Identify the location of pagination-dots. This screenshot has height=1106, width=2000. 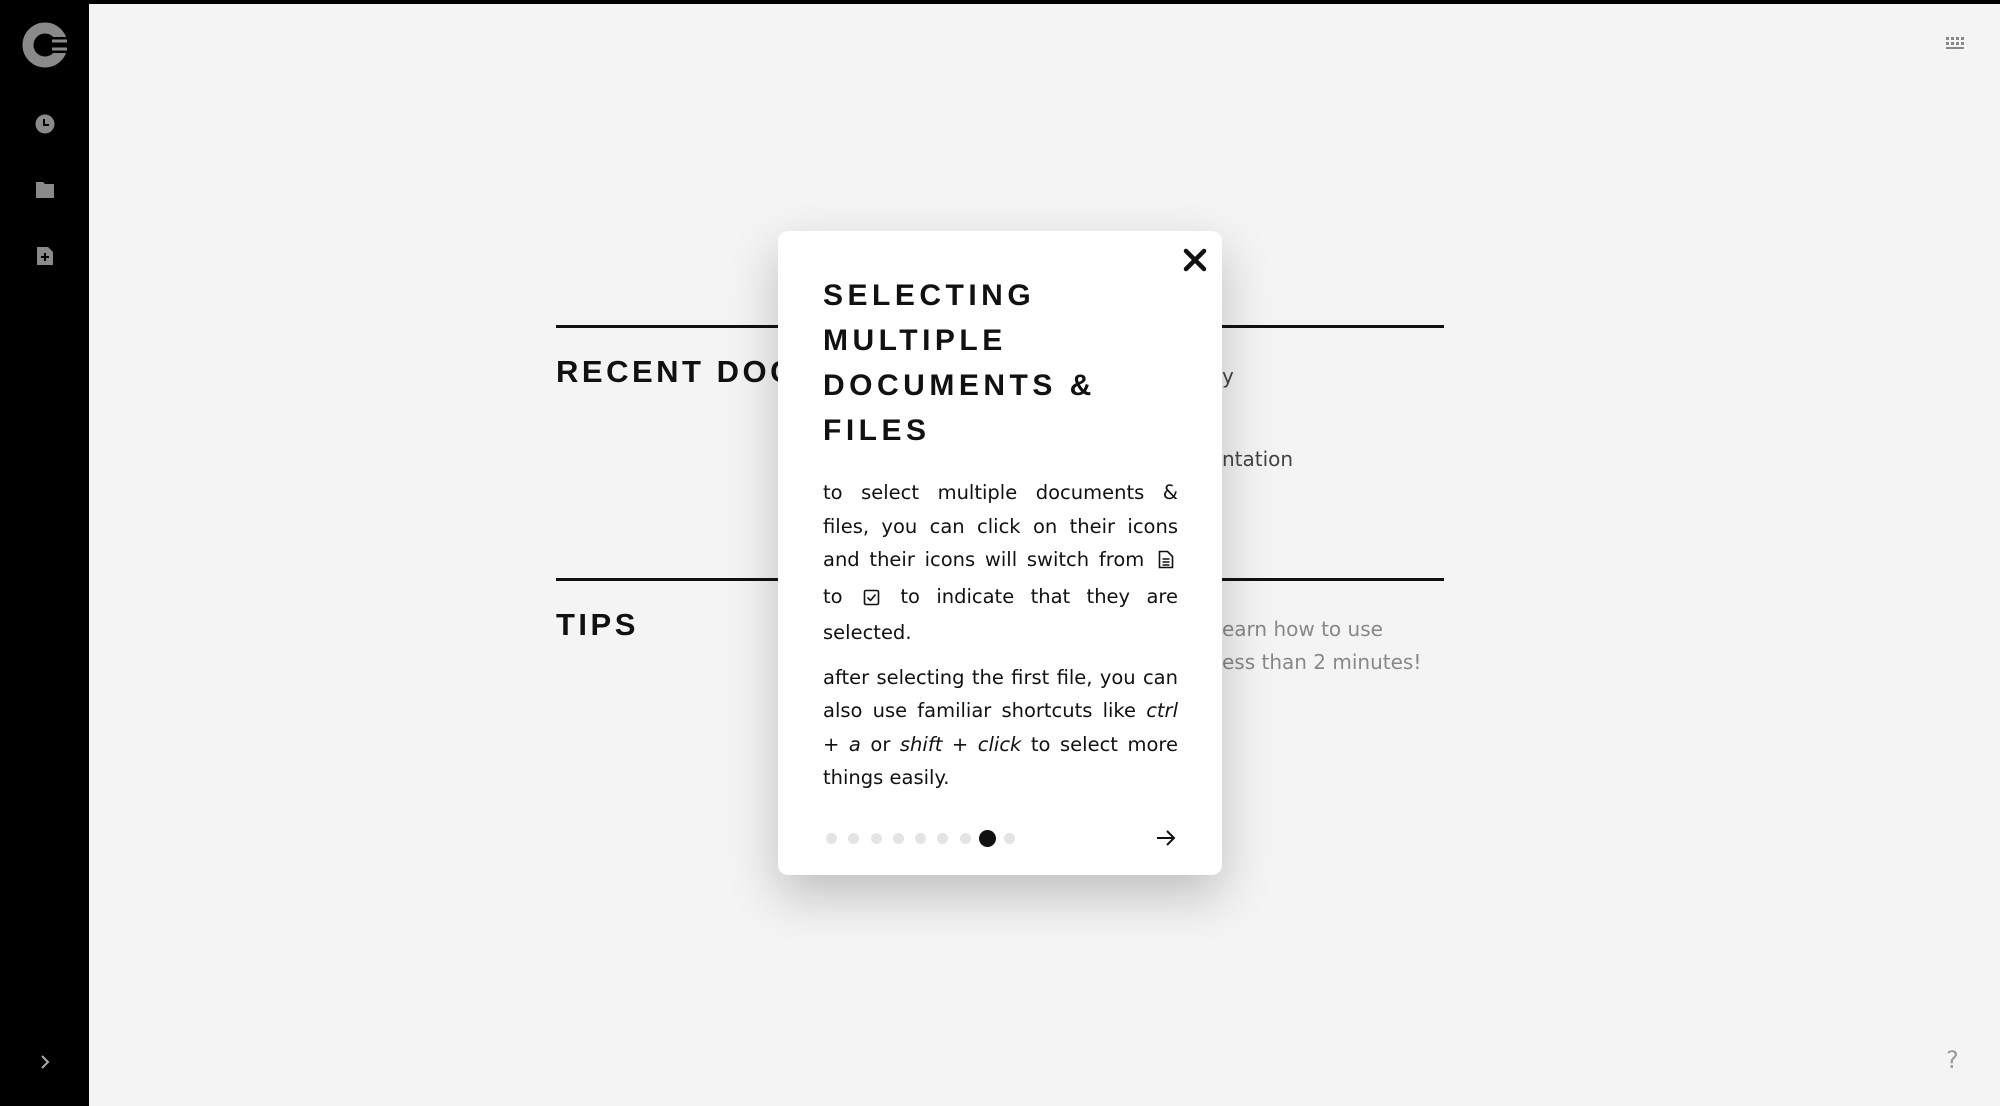
(926, 838).